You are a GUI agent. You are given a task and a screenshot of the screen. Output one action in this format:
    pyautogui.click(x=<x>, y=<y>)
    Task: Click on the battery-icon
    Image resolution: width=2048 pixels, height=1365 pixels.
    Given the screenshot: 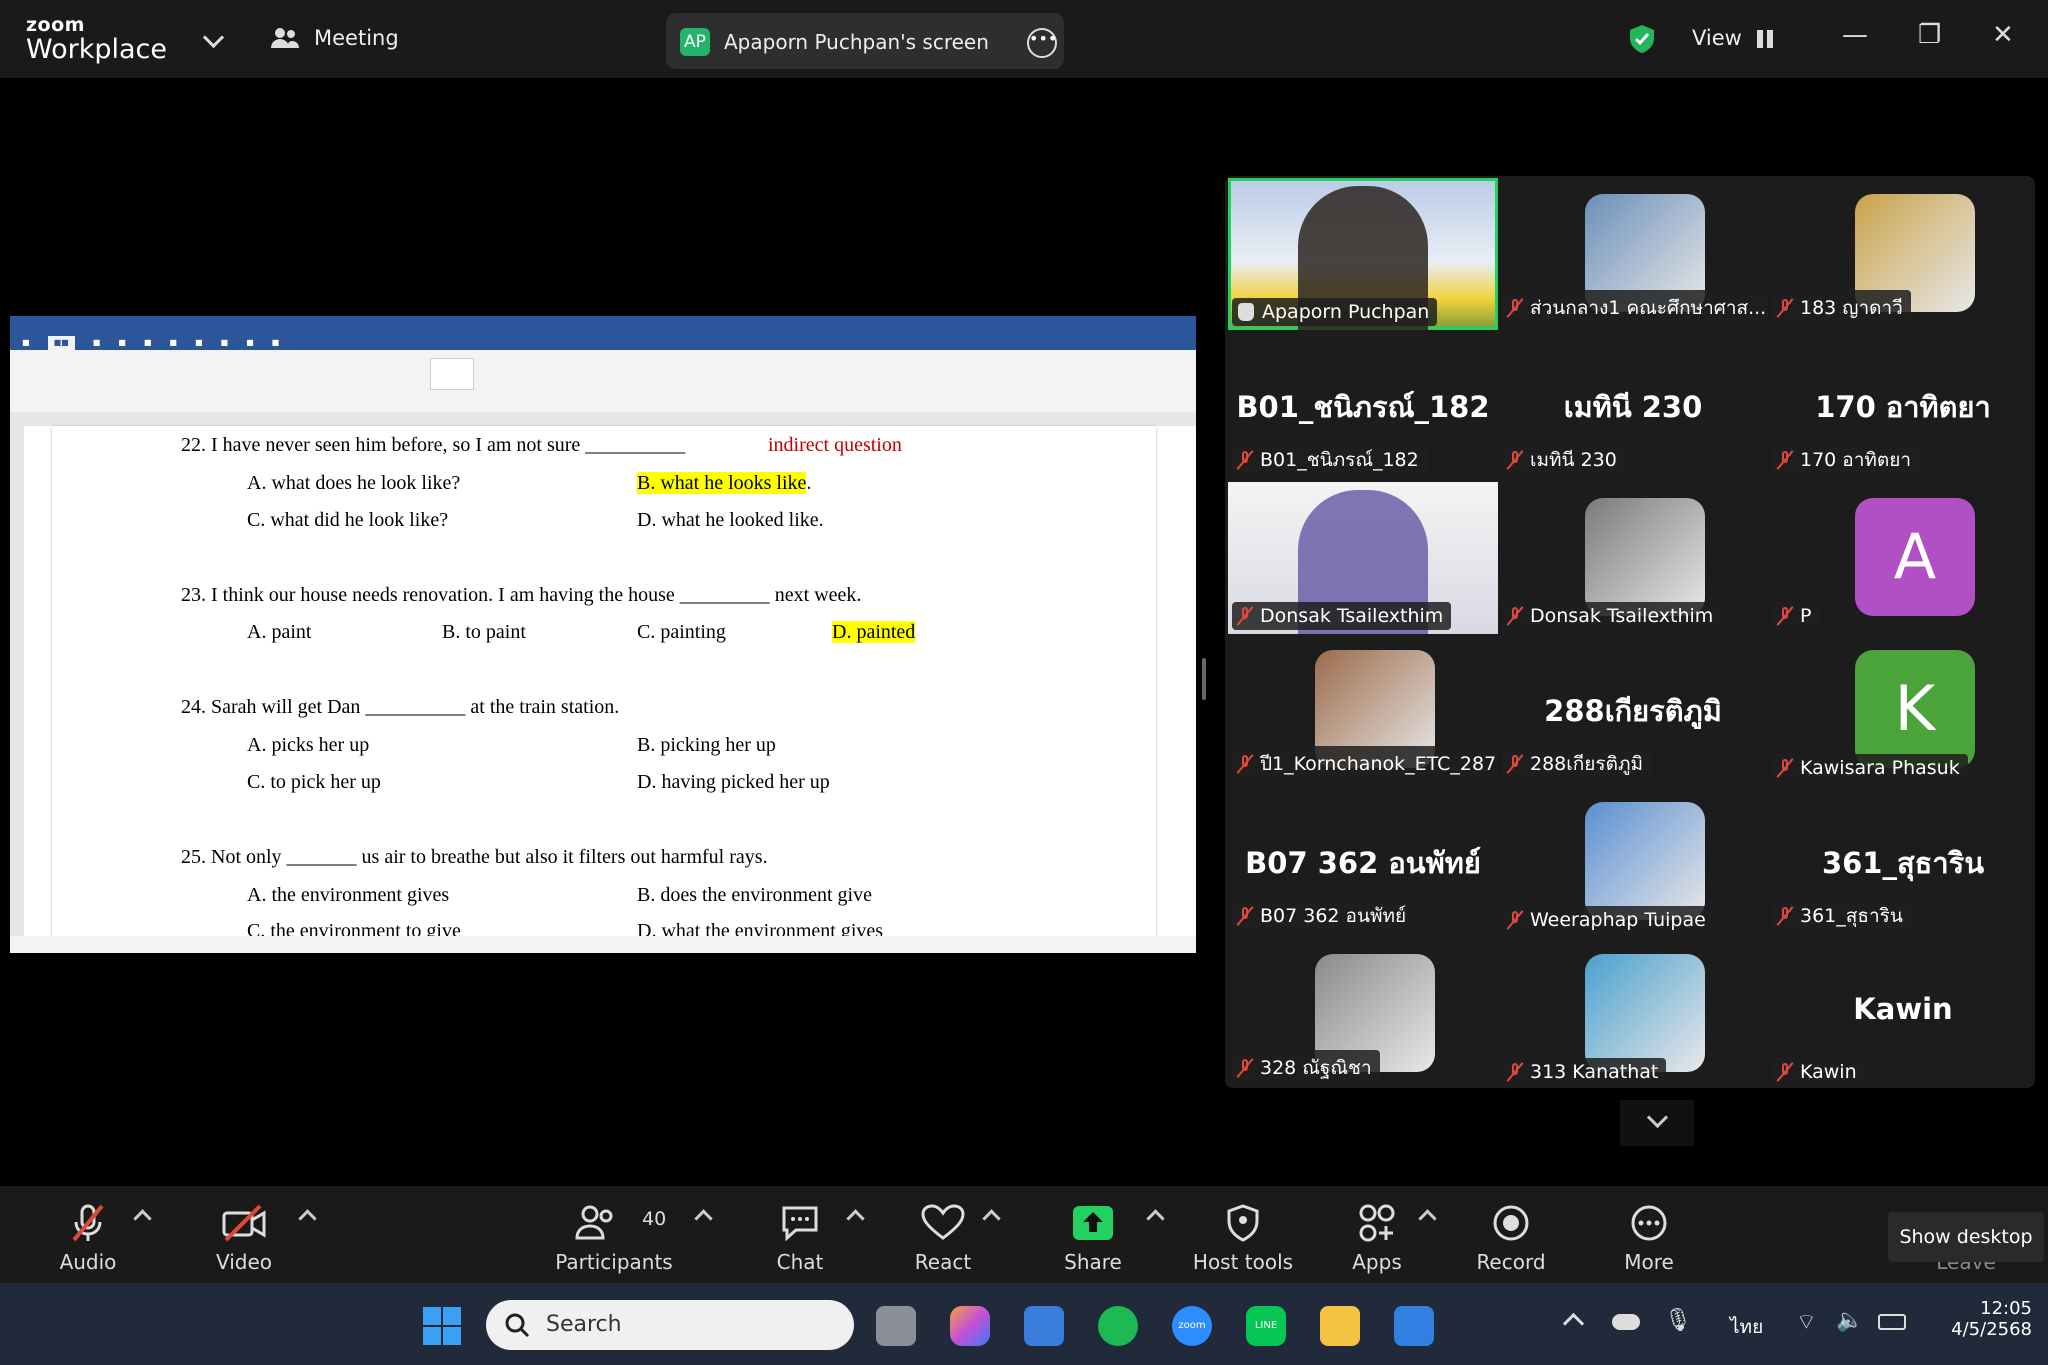 What is the action you would take?
    pyautogui.click(x=1892, y=1322)
    